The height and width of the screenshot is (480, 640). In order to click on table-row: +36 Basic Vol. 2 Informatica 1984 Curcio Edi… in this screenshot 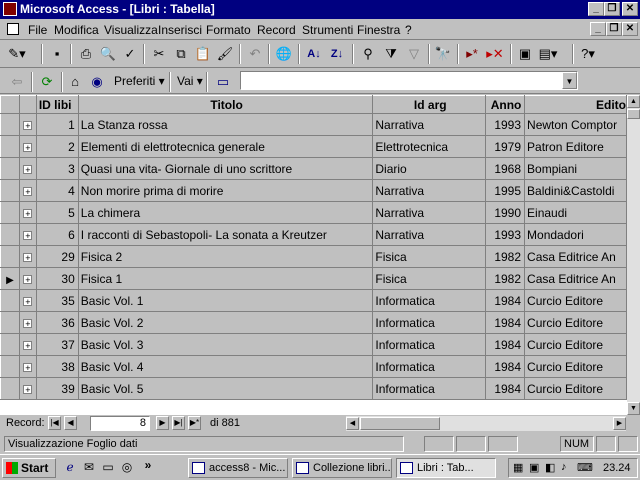, I will do `click(313, 322)`.